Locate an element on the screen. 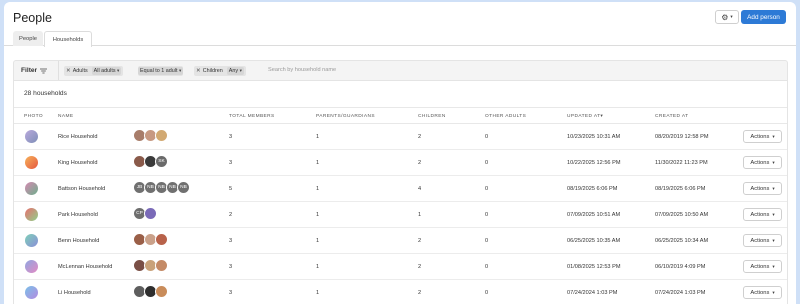 This screenshot has width=800, height=304. tab-bar: People Households is located at coordinates (400, 39).